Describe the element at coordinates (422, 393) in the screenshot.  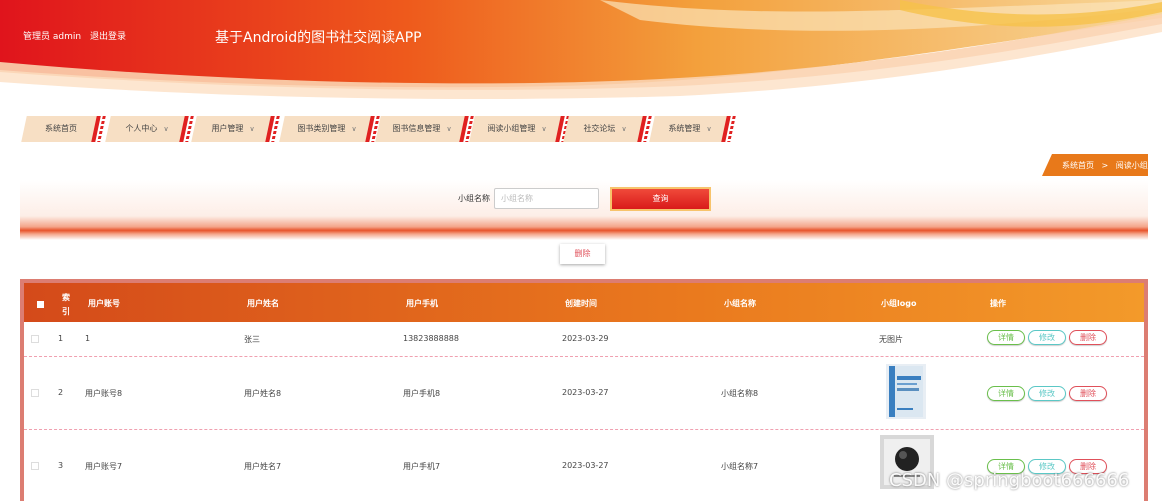
I see `row-phone: 用户手机8` at that location.